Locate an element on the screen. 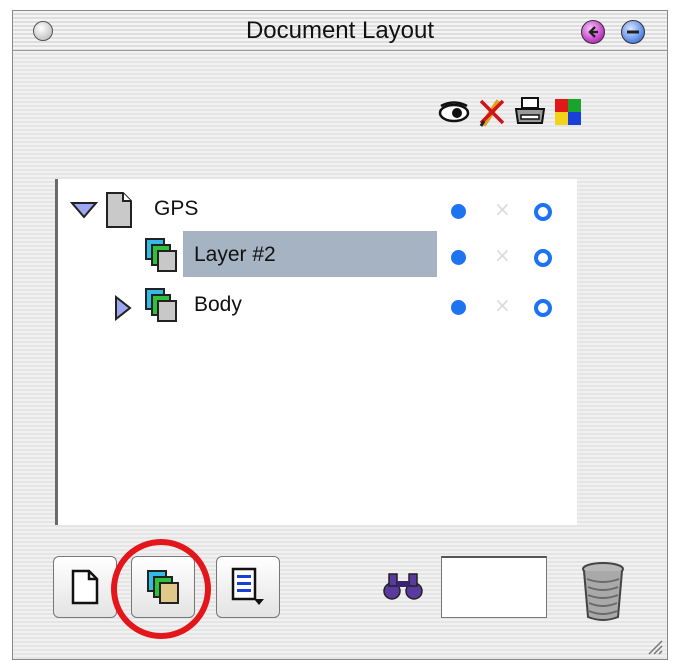 This screenshot has height=664, width=679. minus-icon is located at coordinates (633, 32).